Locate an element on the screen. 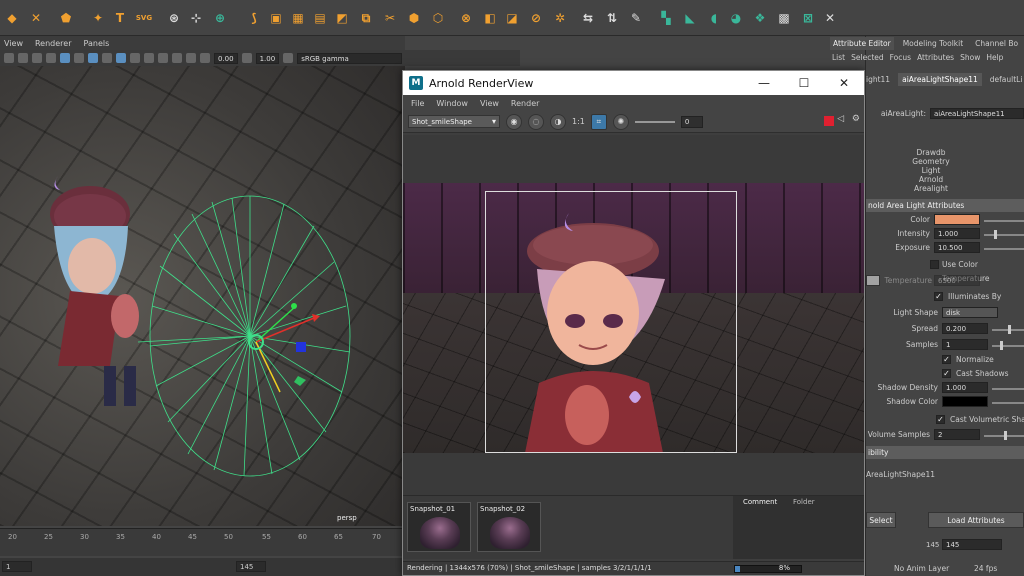 This screenshot has height=576, width=1024. shadow-color-slider is located at coordinates (1008, 403).